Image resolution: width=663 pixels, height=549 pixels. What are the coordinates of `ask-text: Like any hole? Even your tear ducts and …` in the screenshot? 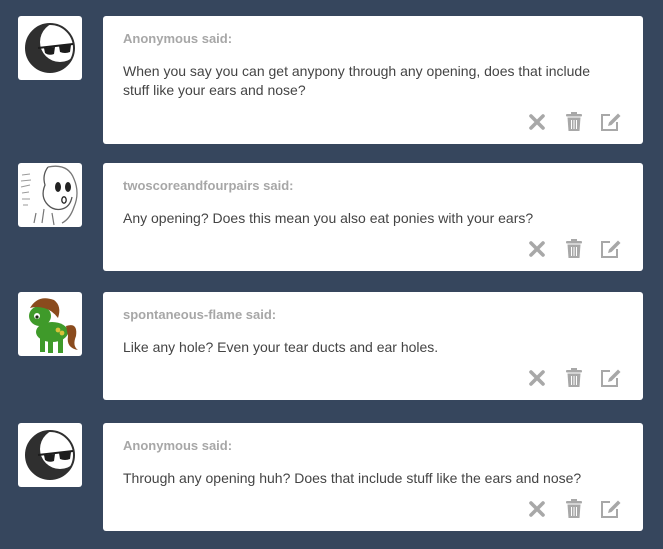 It's located at (281, 347).